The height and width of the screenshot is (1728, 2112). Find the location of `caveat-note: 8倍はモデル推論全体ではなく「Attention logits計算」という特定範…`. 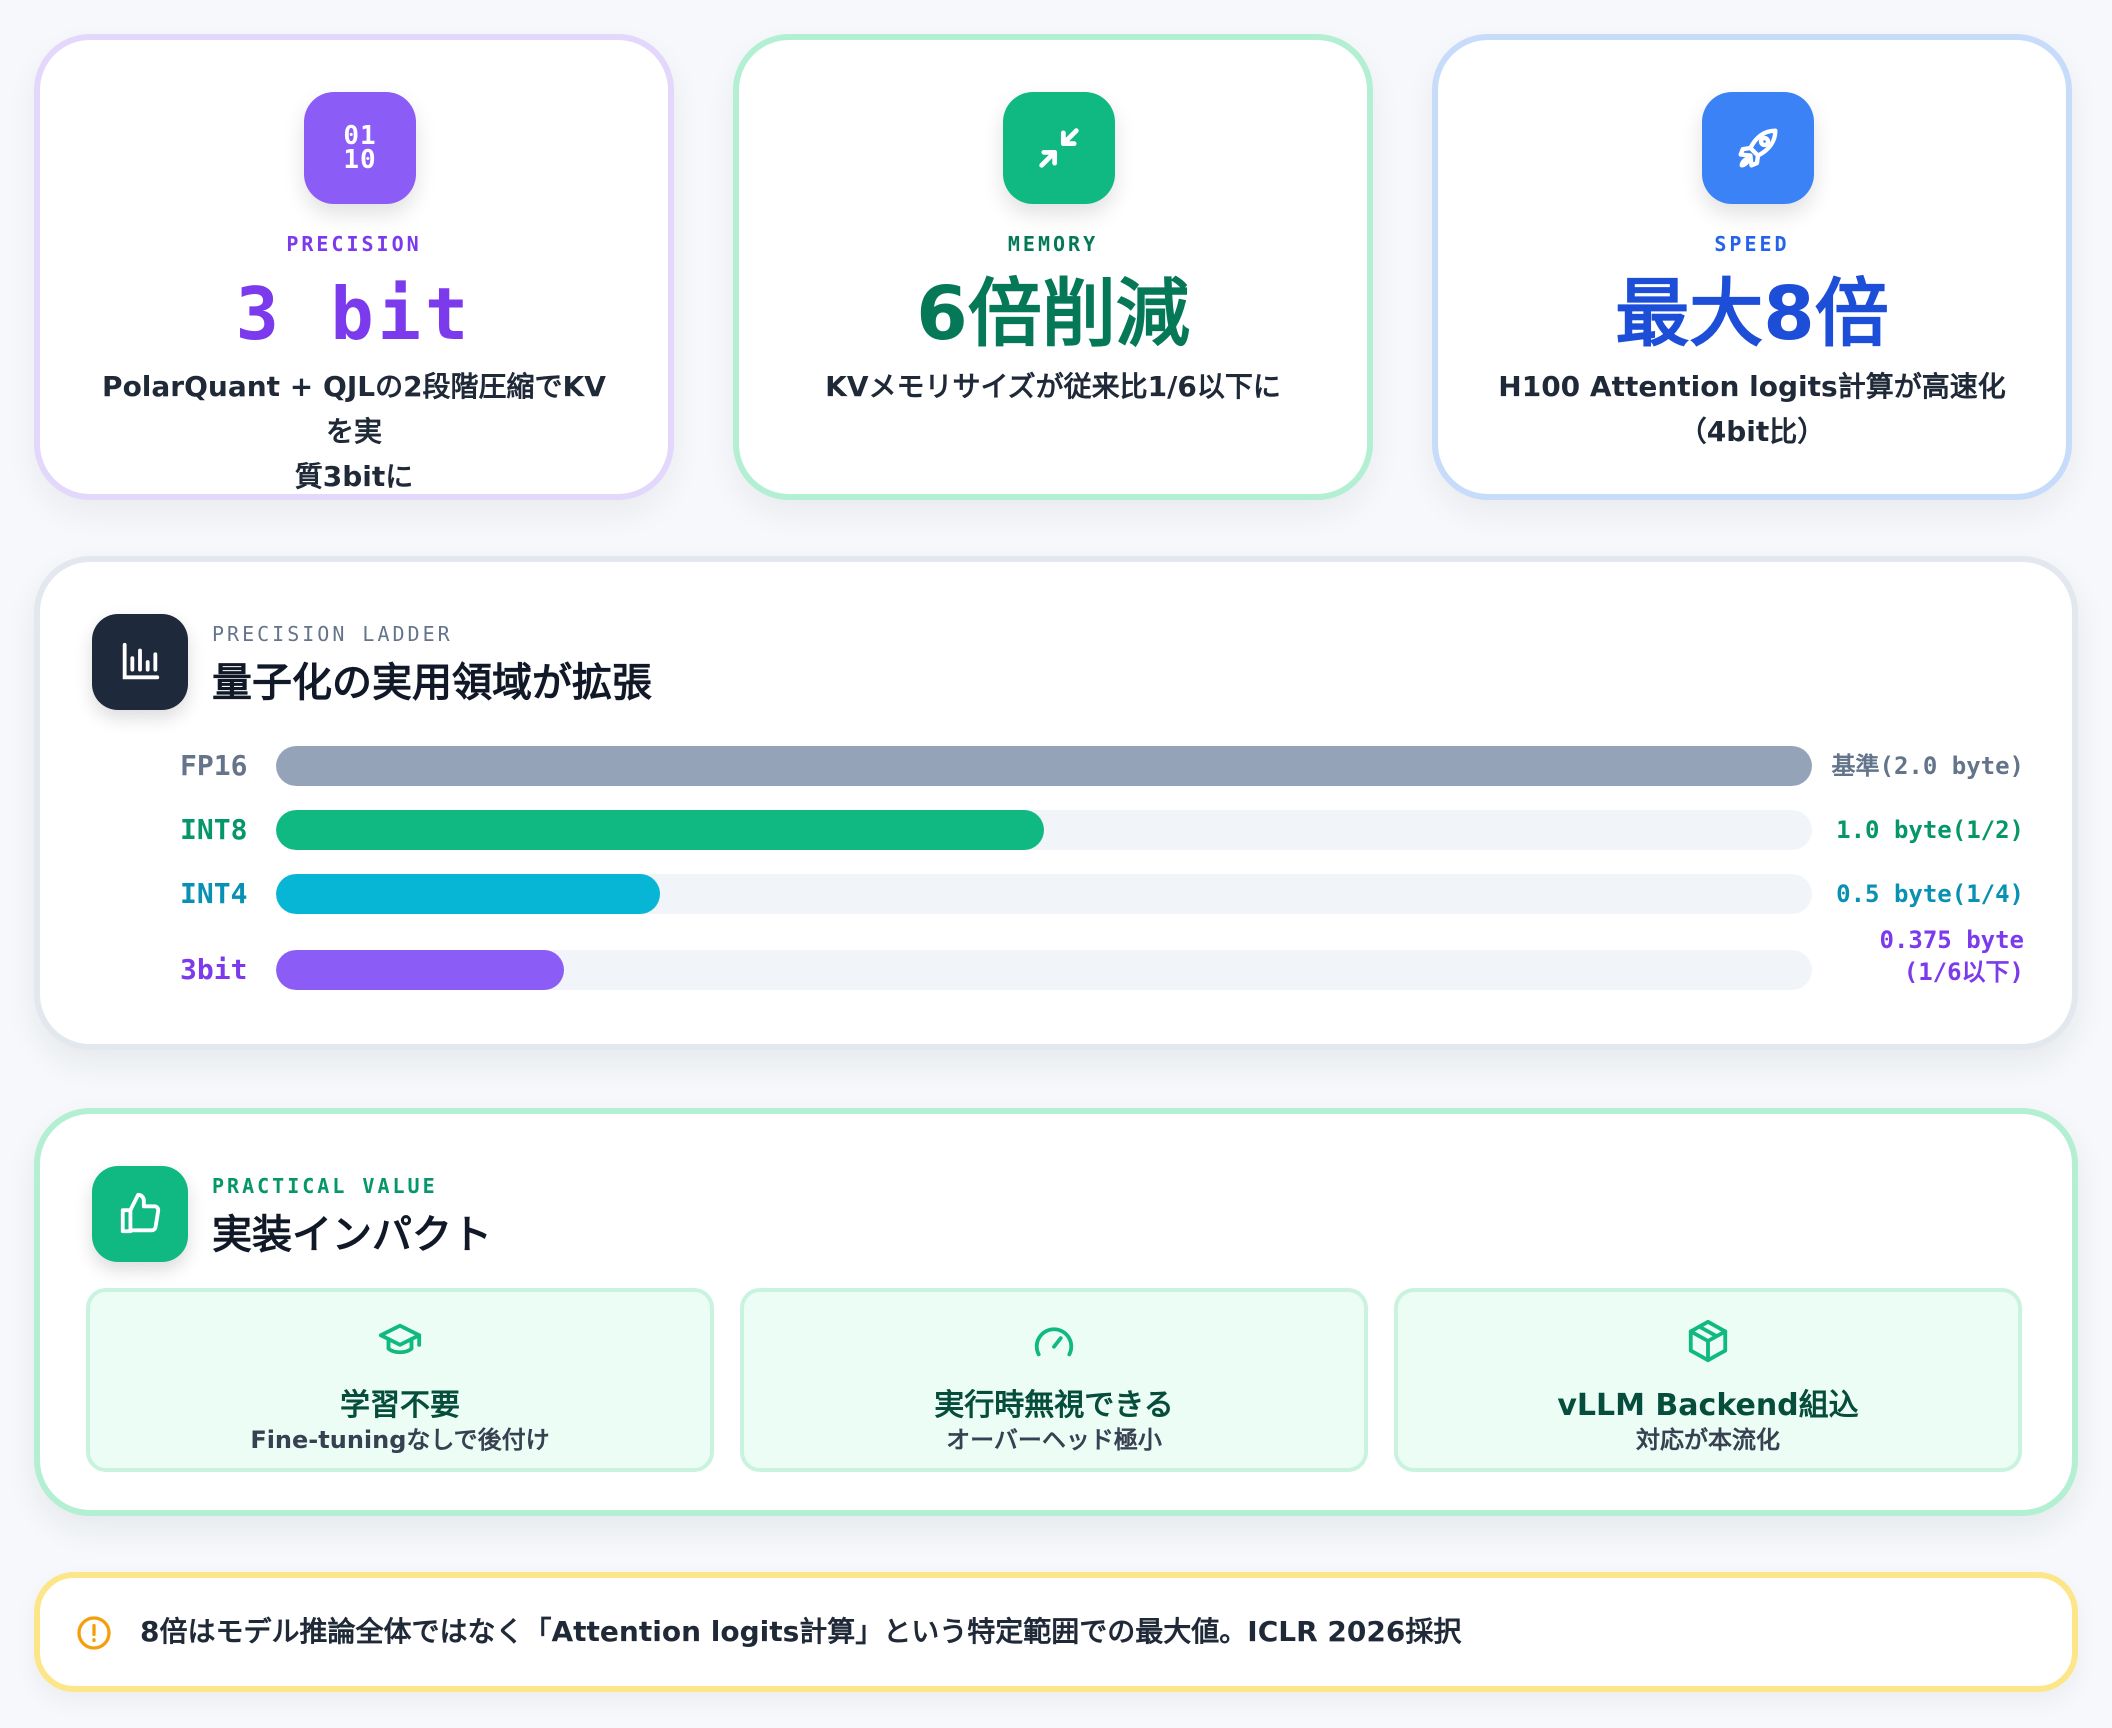

caveat-note: 8倍はモデル推論全体ではなく「Attention logits計算」という特定範… is located at coordinates (1056, 1632).